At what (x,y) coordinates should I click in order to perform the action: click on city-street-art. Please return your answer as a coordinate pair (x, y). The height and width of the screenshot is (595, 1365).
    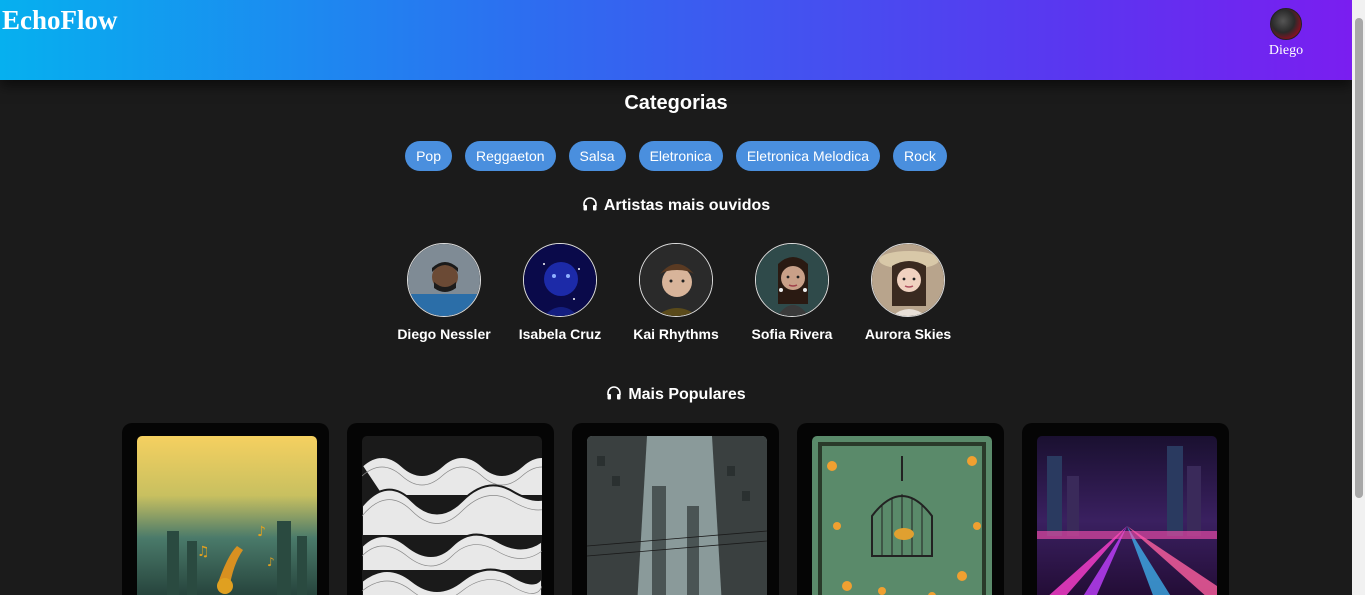
    Looking at the image, I should click on (677, 515).